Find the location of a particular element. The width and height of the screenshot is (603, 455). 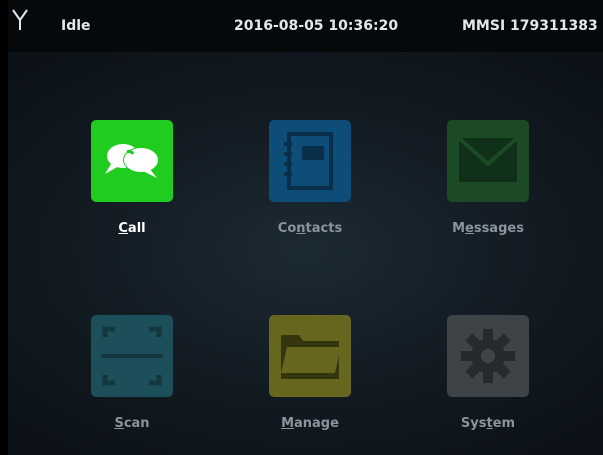

menu-item-messages: Messages is located at coordinates (485, 185).